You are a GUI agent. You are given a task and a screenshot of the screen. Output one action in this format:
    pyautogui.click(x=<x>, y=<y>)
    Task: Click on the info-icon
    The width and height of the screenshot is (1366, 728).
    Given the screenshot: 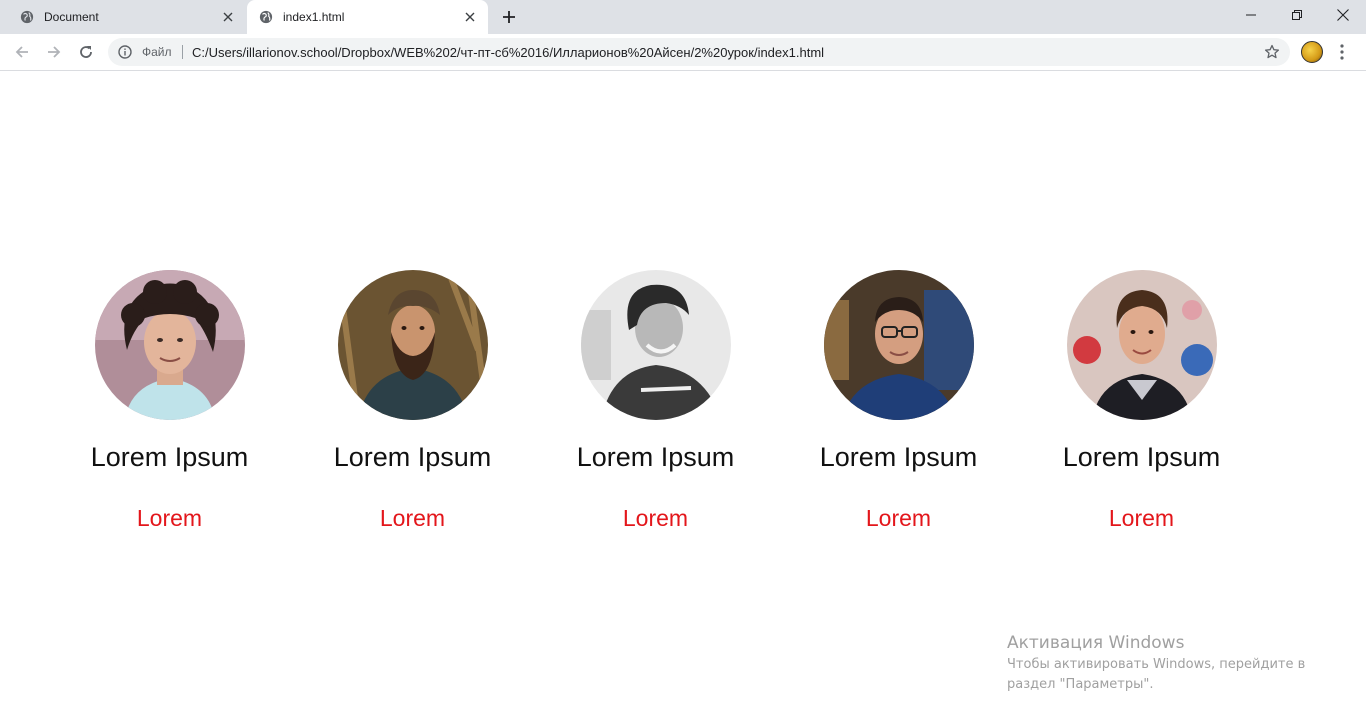 What is the action you would take?
    pyautogui.click(x=125, y=52)
    